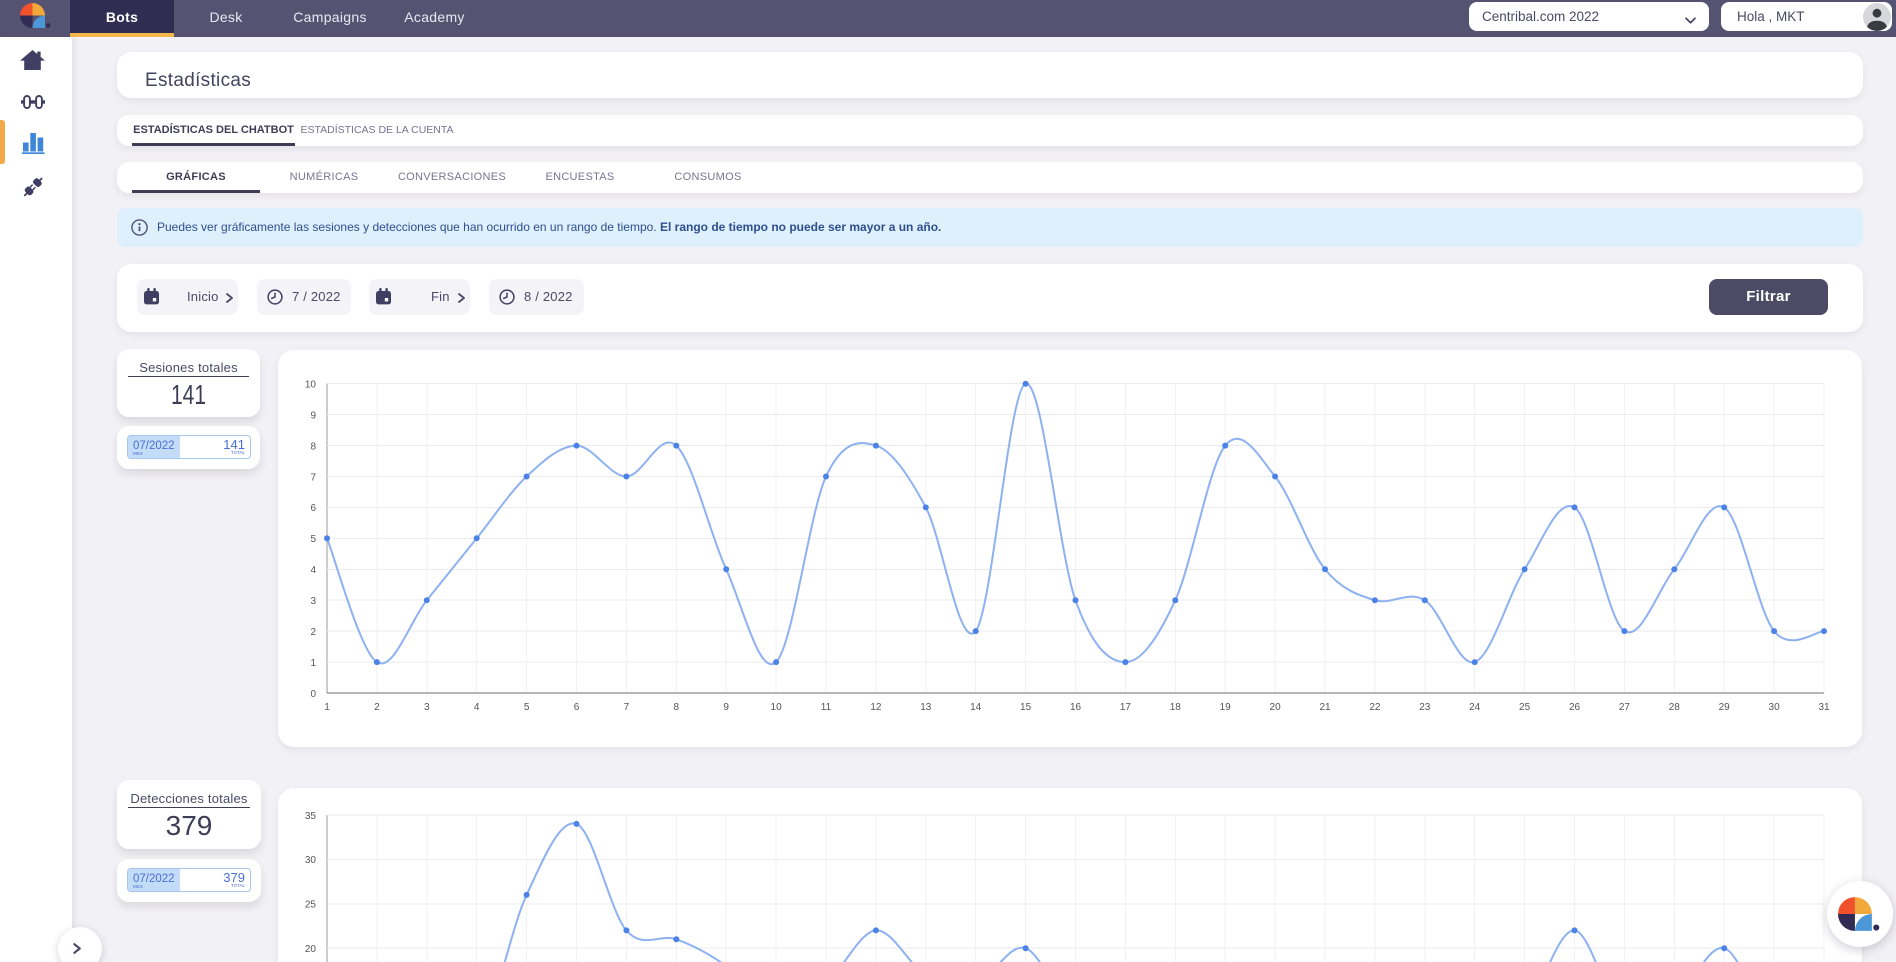  Describe the element at coordinates (1375, 707) in the screenshot. I see `svg-text: 22` at that location.